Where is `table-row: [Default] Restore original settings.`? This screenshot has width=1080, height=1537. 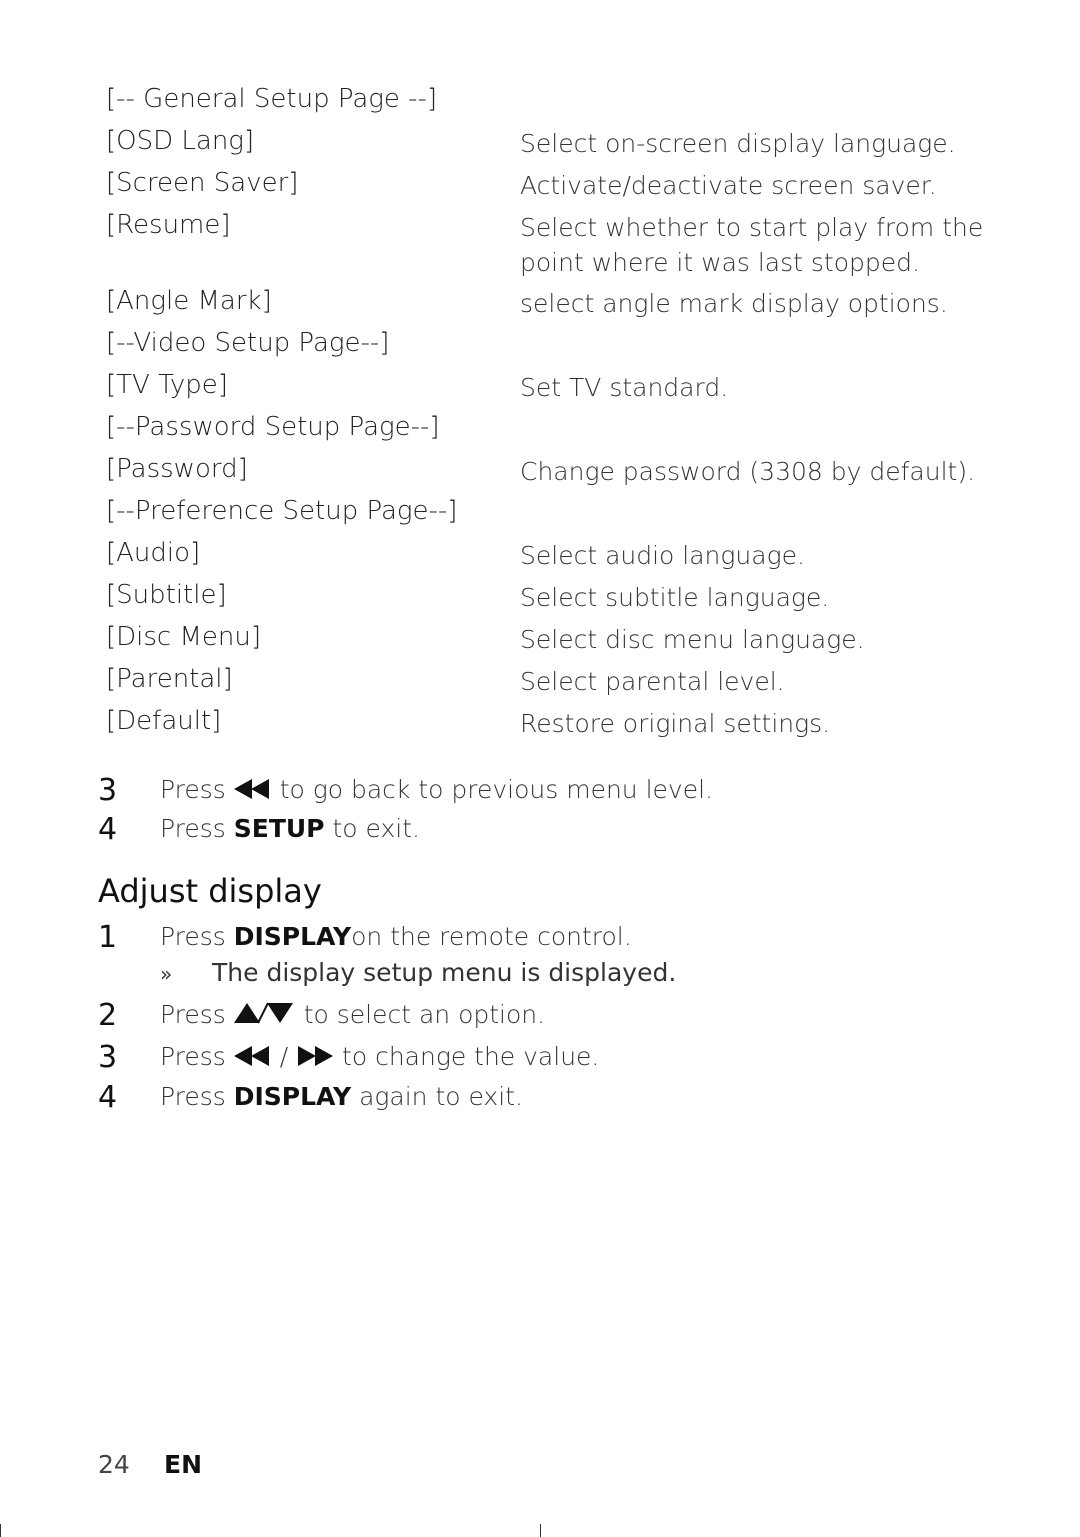 table-row: [Default] Restore original settings. is located at coordinates (540, 726).